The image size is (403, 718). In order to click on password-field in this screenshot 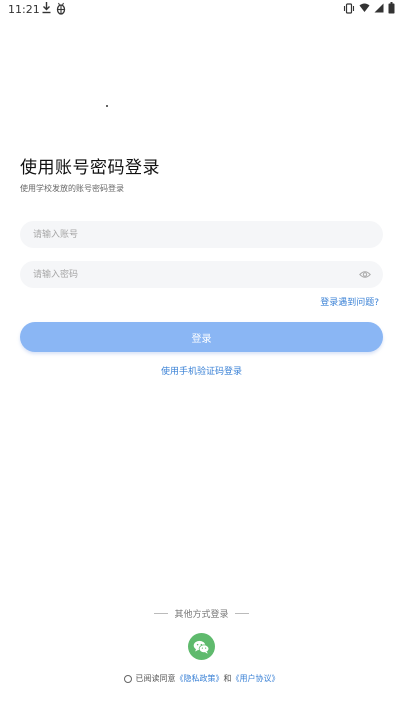, I will do `click(201, 274)`.